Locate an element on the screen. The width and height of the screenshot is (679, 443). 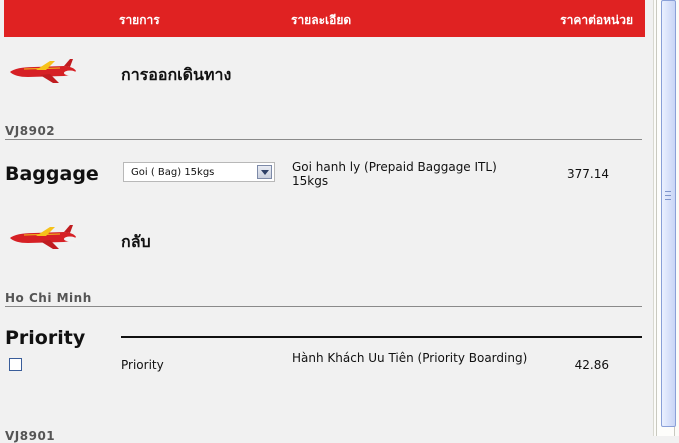
scrollbar-thumb is located at coordinates (668, 213).